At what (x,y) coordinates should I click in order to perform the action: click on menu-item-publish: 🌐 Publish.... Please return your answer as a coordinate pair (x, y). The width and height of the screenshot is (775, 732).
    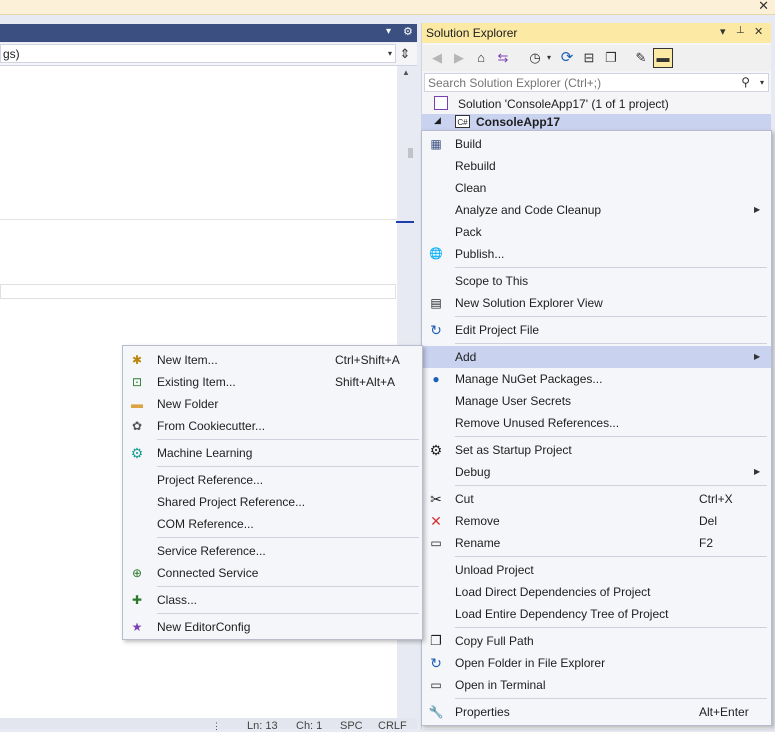
    Looking at the image, I should click on (596, 254).